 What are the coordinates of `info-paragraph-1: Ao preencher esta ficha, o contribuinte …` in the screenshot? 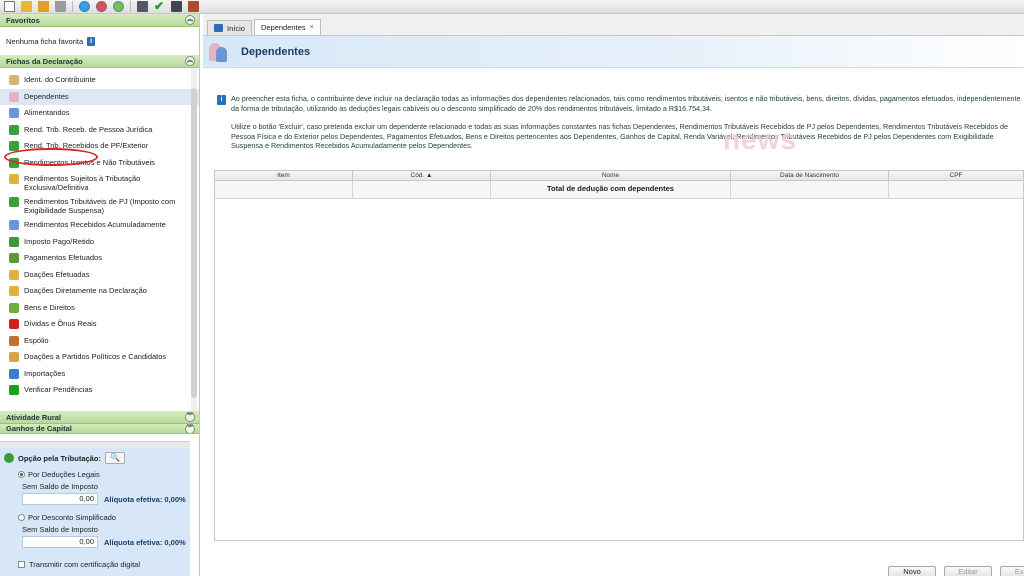 It's located at (626, 103).